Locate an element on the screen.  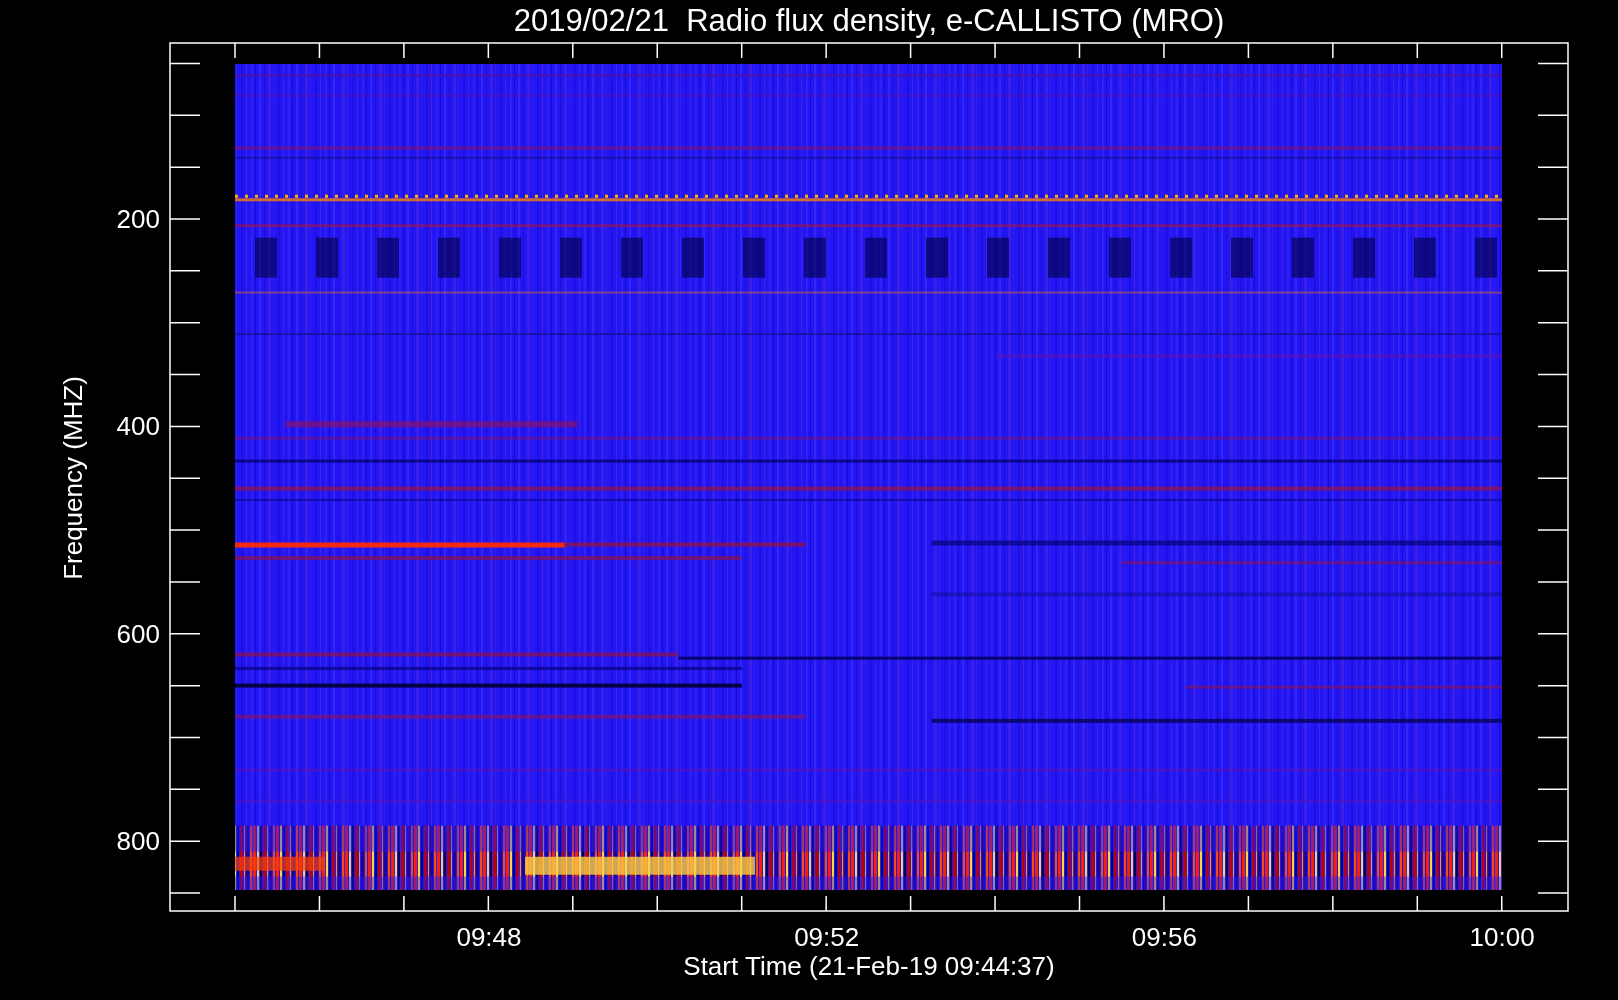
y-tick-label: 200 is located at coordinates (138, 219).